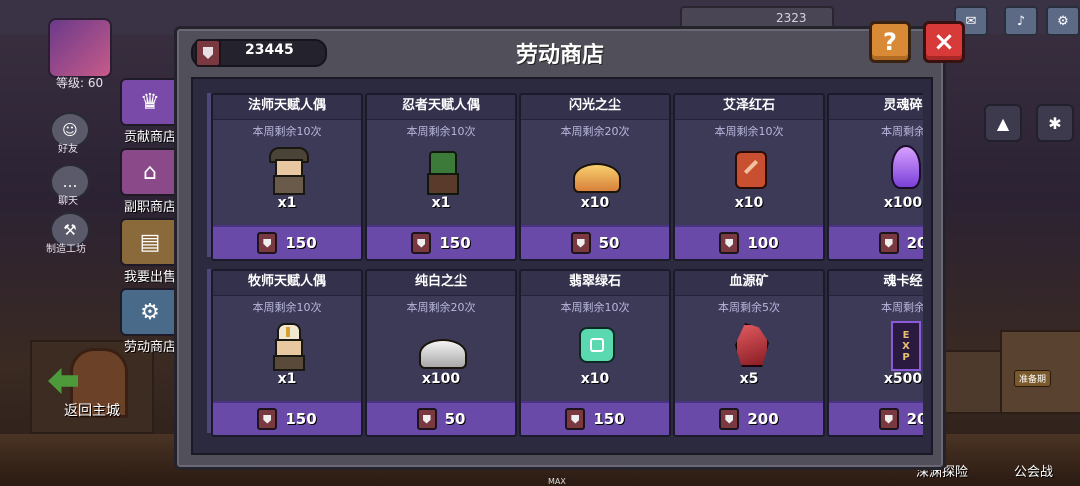 This screenshot has width=1080, height=486. I want to click on workshop-label: 制造工坊, so click(66, 249).